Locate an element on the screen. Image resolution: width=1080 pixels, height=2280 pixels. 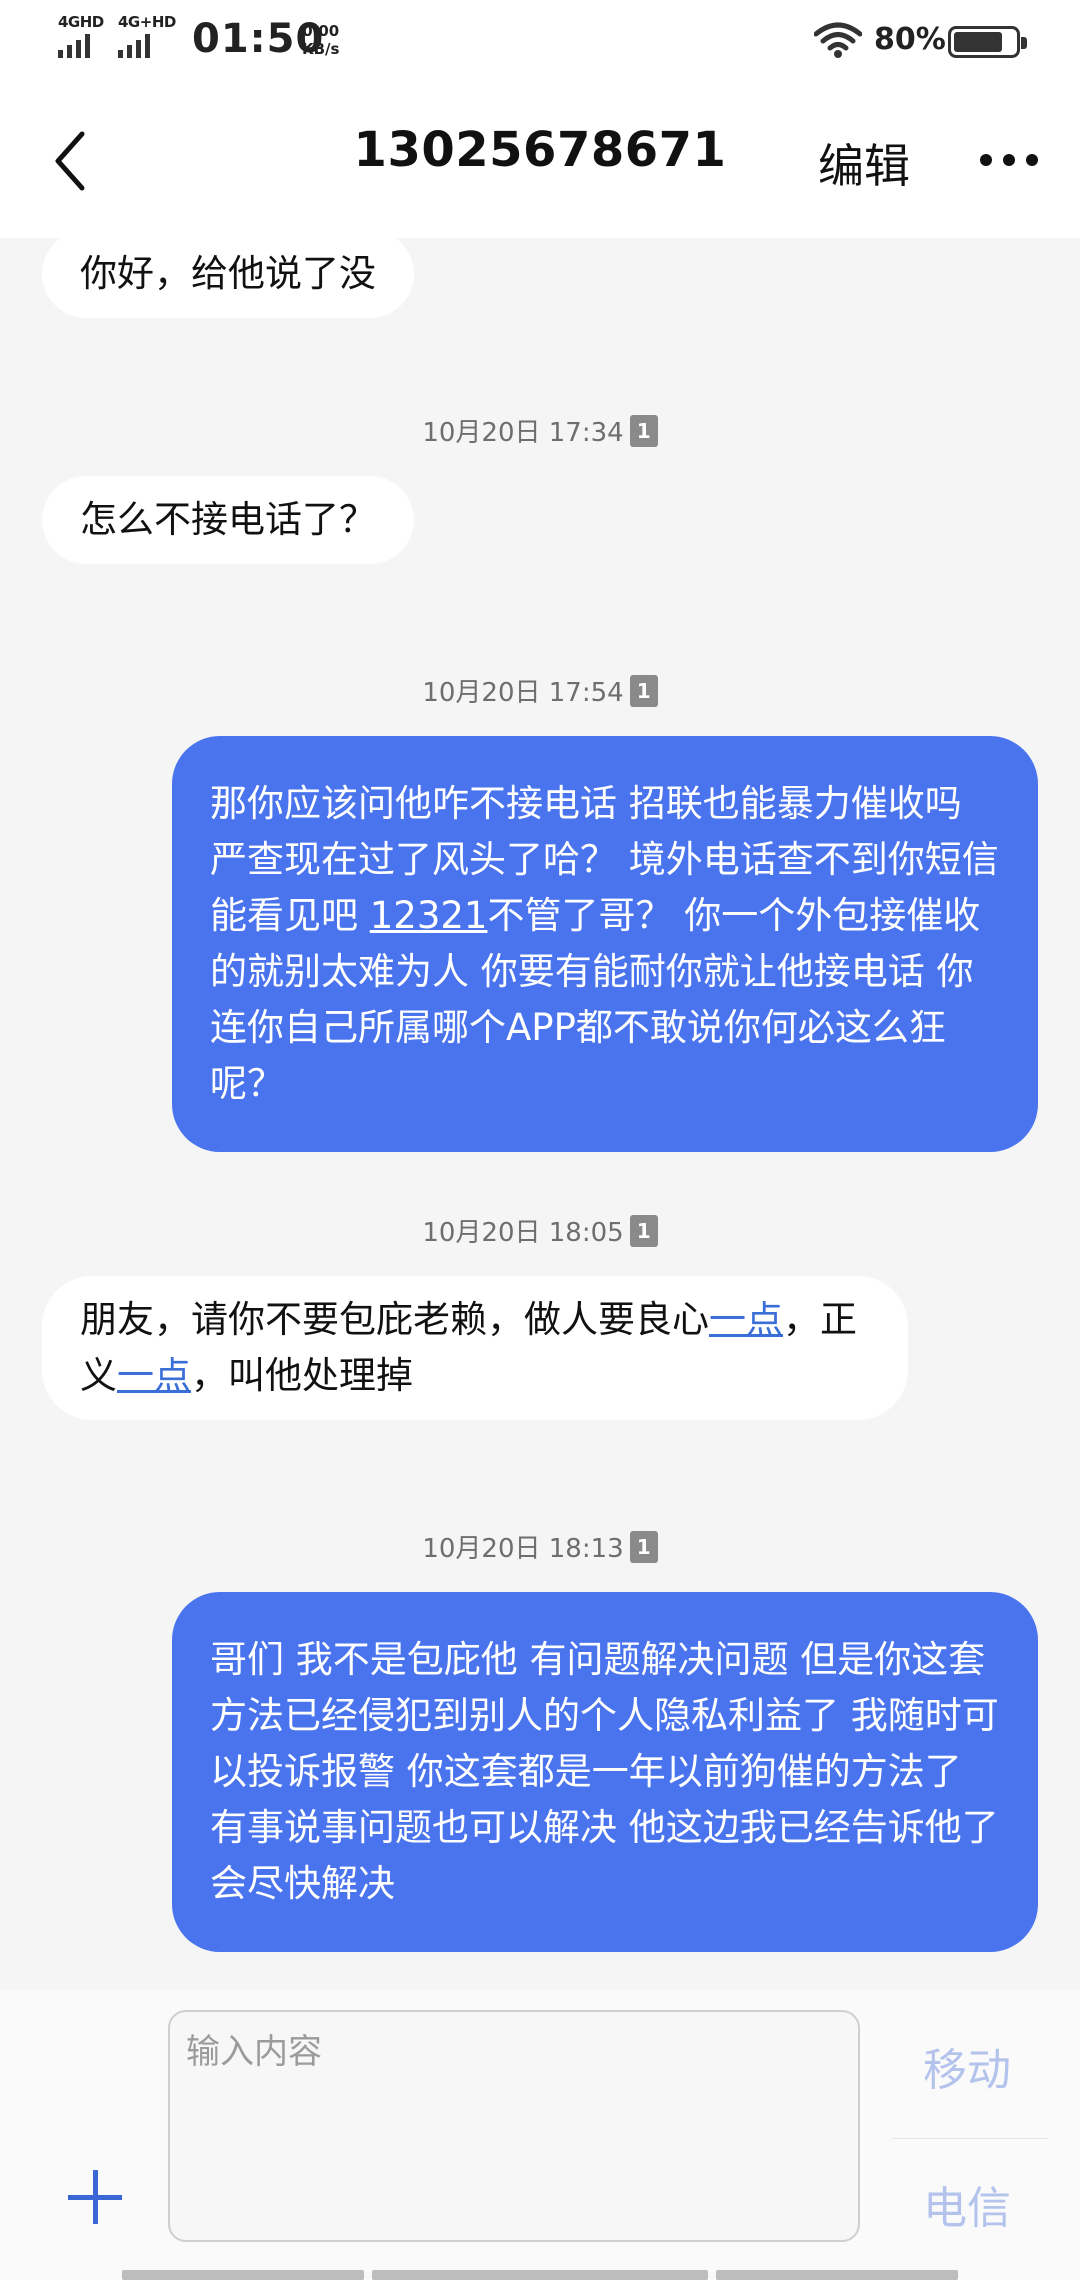
message-timestamp: 10月20日 17:34 1 is located at coordinates (540, 430).